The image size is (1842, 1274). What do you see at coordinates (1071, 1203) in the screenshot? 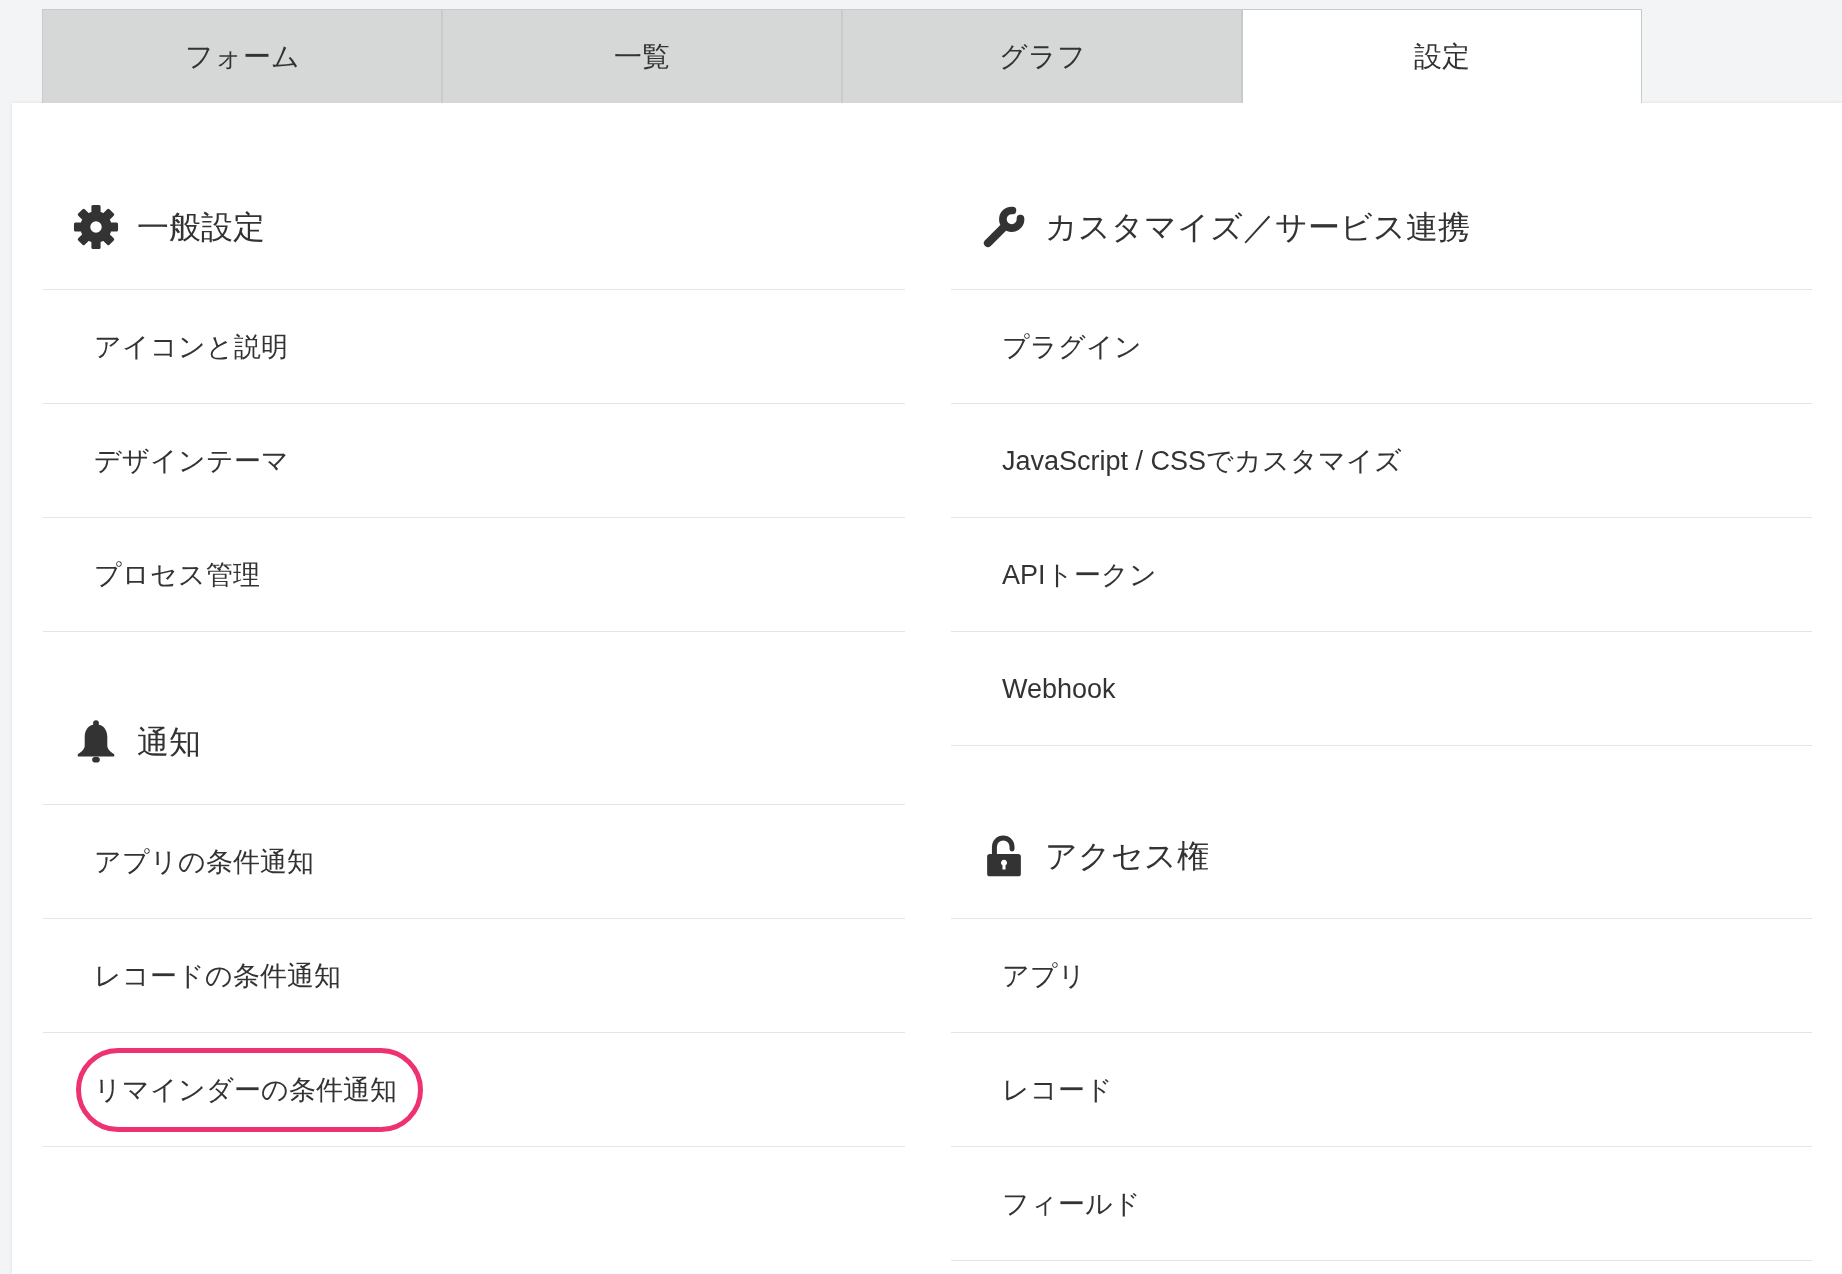
I see `menu-link: フィールド` at bounding box center [1071, 1203].